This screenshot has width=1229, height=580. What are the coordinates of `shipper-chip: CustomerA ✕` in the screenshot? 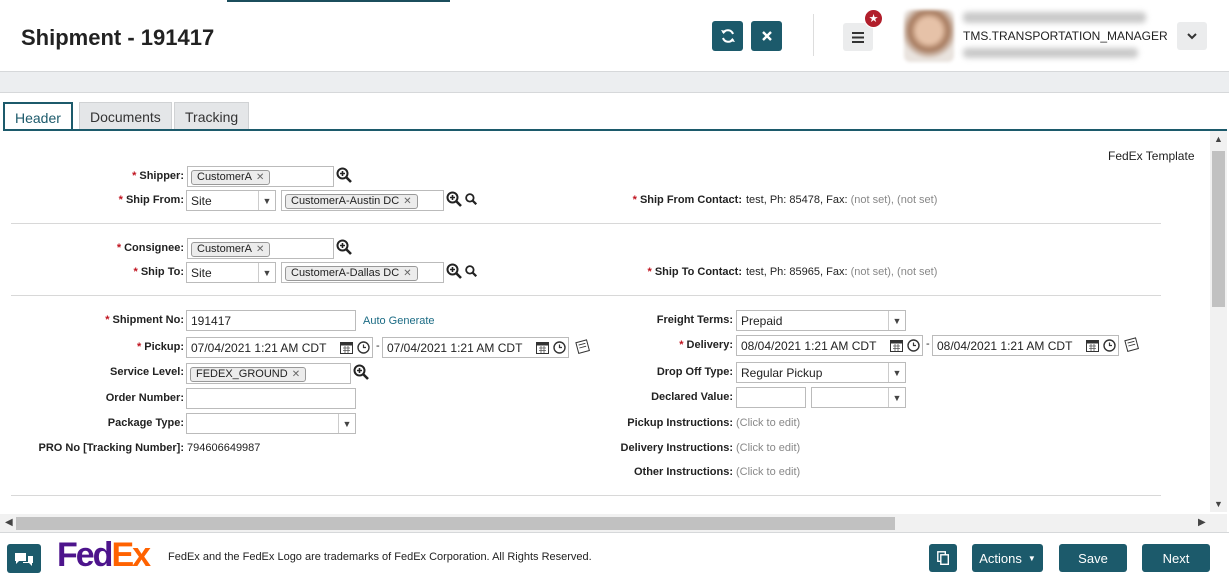 It's located at (231, 177).